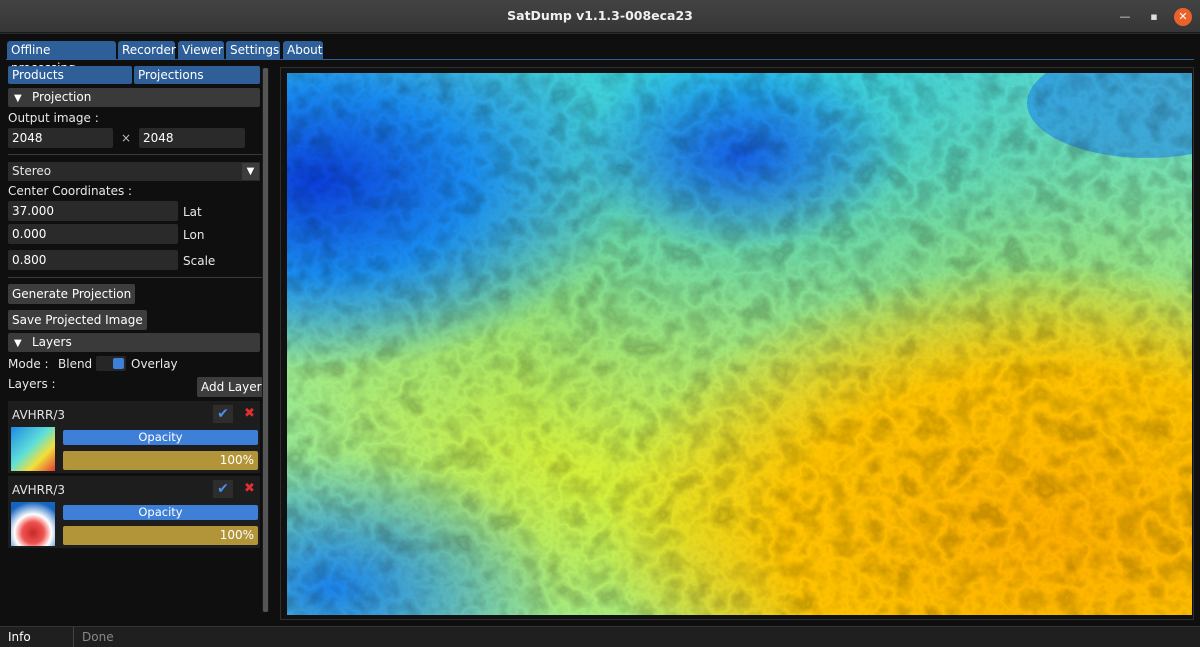 Image resolution: width=1200 pixels, height=647 pixels. What do you see at coordinates (52, 342) in the screenshot?
I see `layers-header-label: Layers` at bounding box center [52, 342].